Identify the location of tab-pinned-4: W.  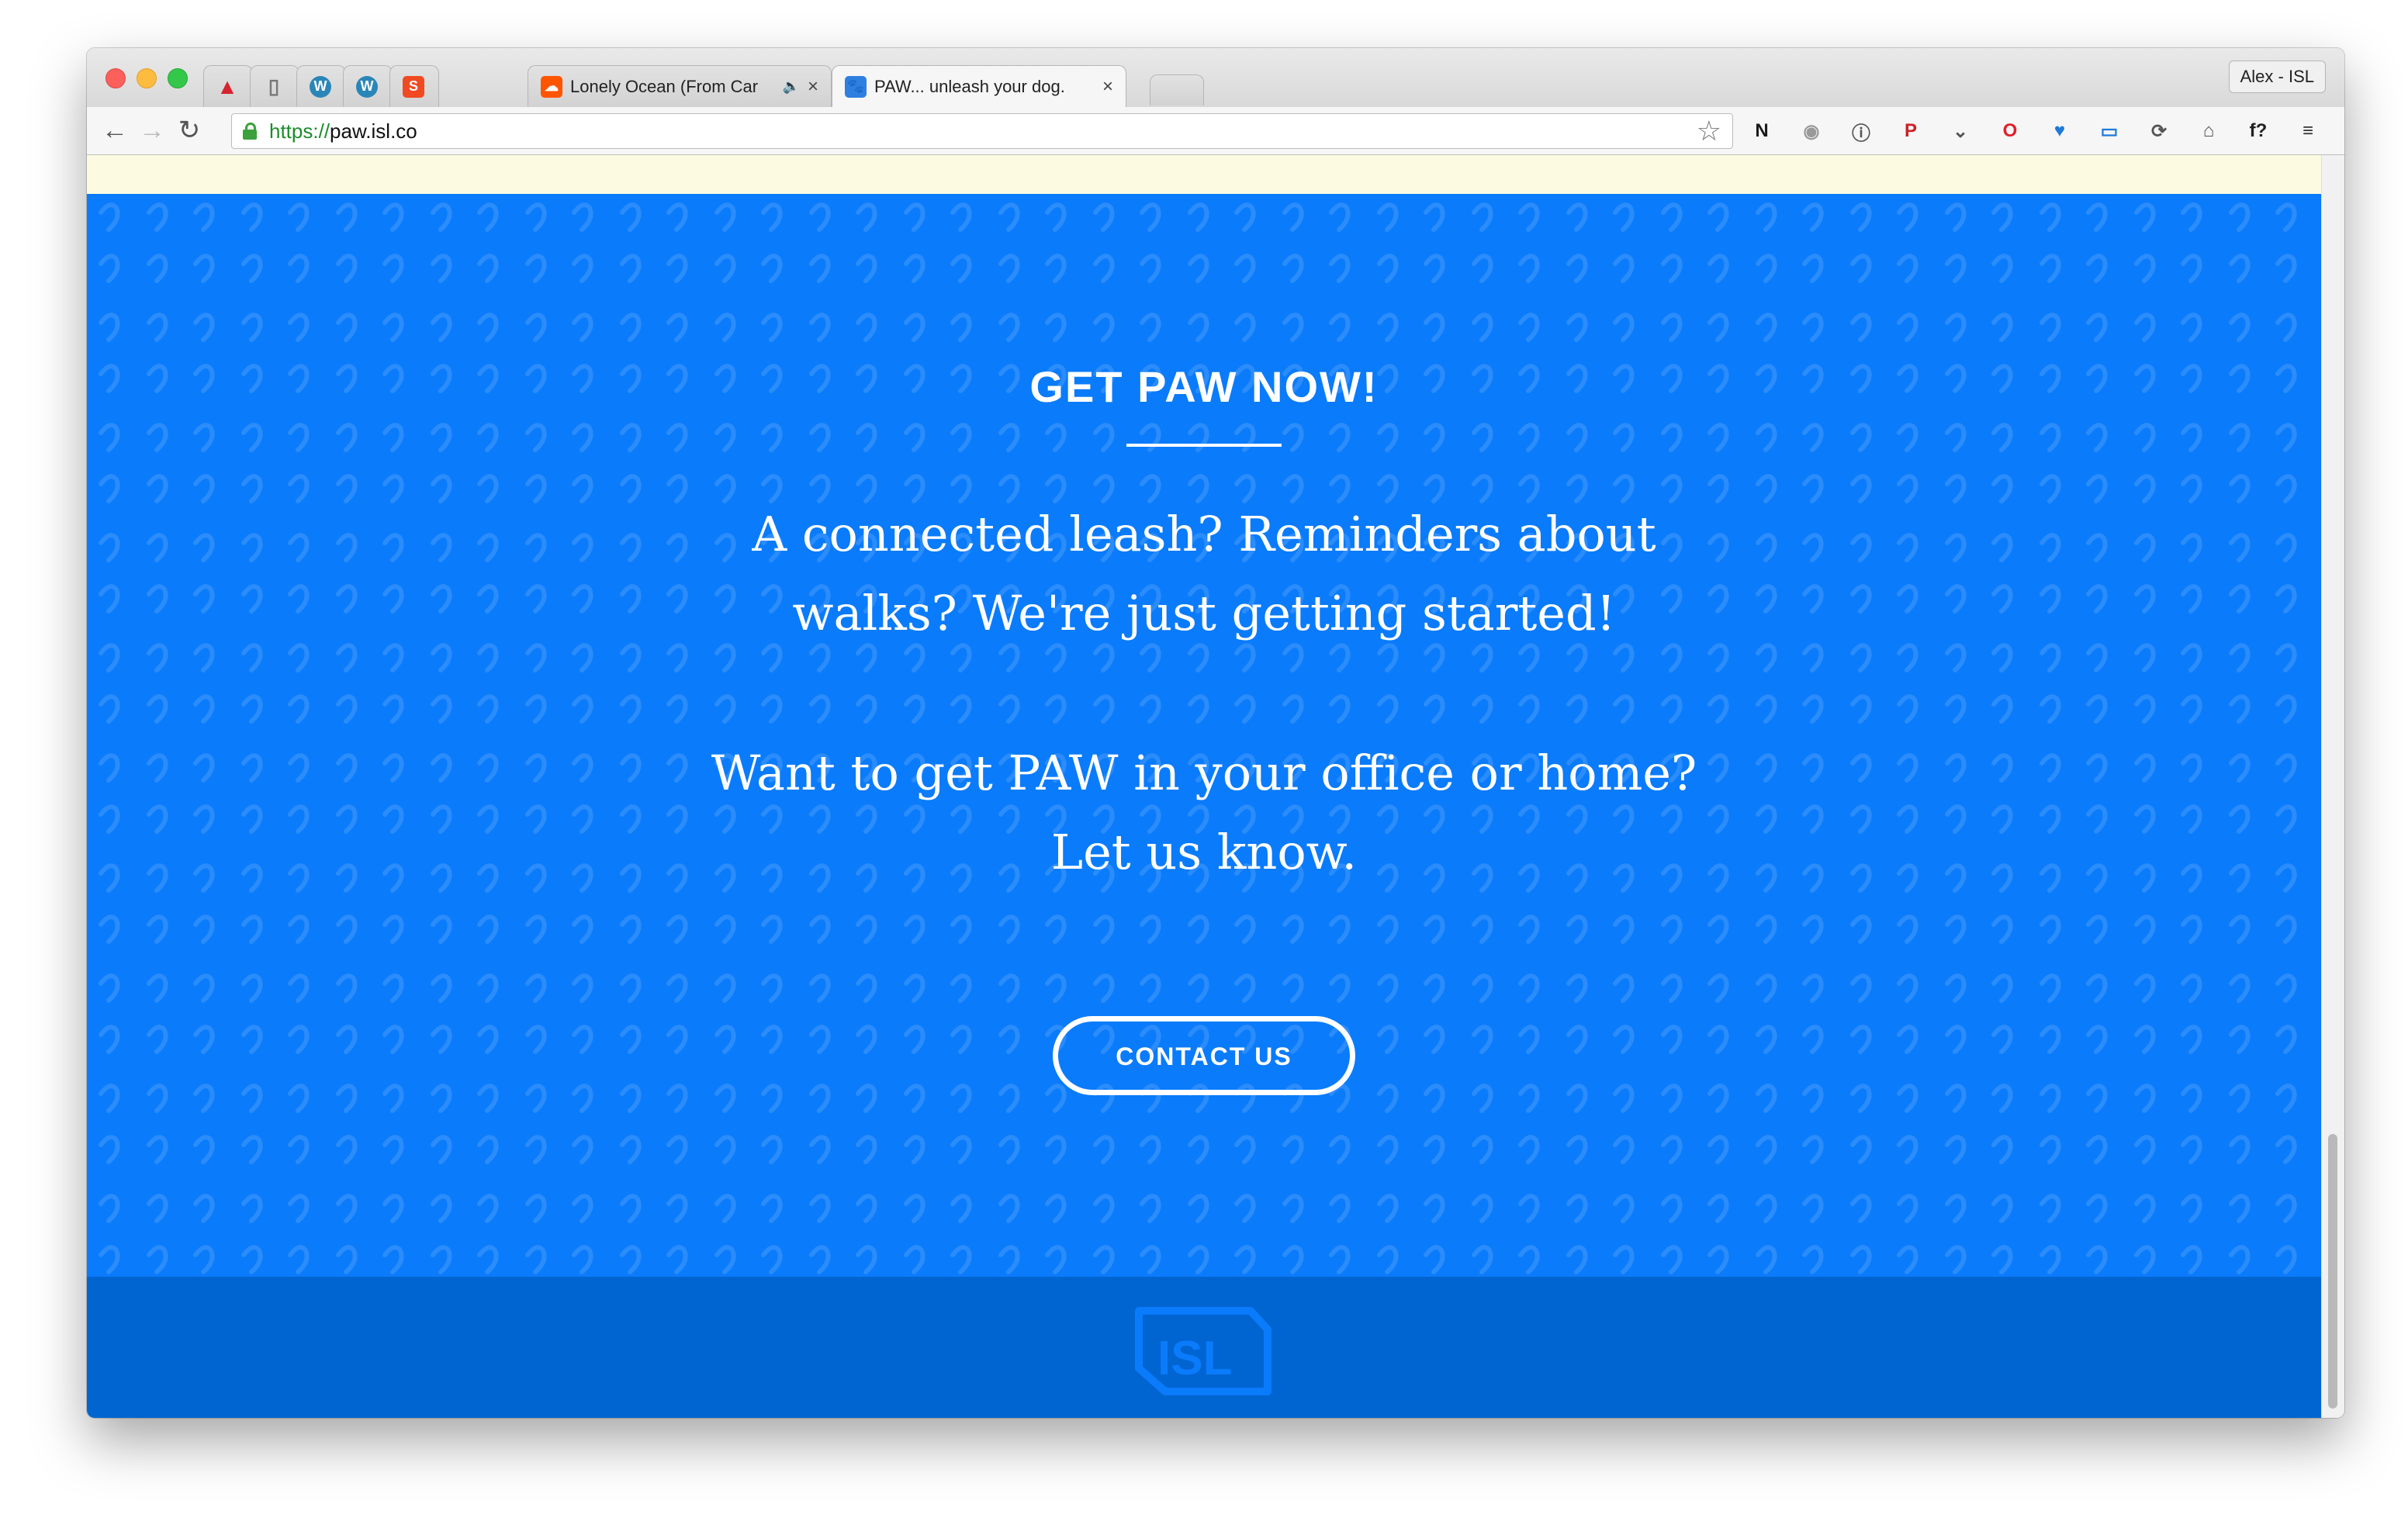
(368, 86).